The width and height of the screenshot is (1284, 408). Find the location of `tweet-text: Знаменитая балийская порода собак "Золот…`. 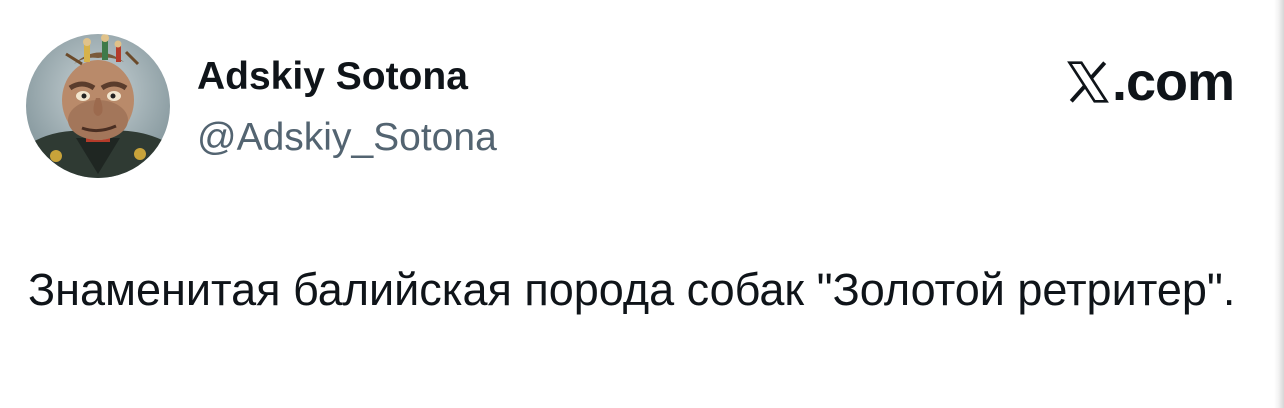

tweet-text: Знаменитая балийская порода собак "Золот… is located at coordinates (632, 289).